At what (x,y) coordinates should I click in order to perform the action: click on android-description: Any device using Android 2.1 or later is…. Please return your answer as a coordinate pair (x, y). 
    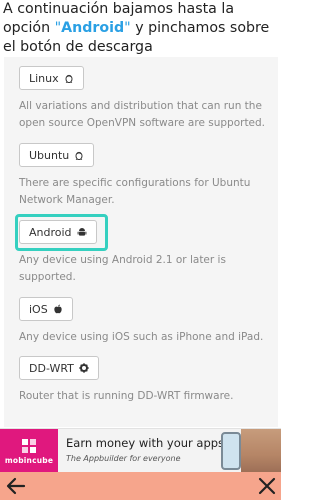
    Looking at the image, I should click on (122, 268).